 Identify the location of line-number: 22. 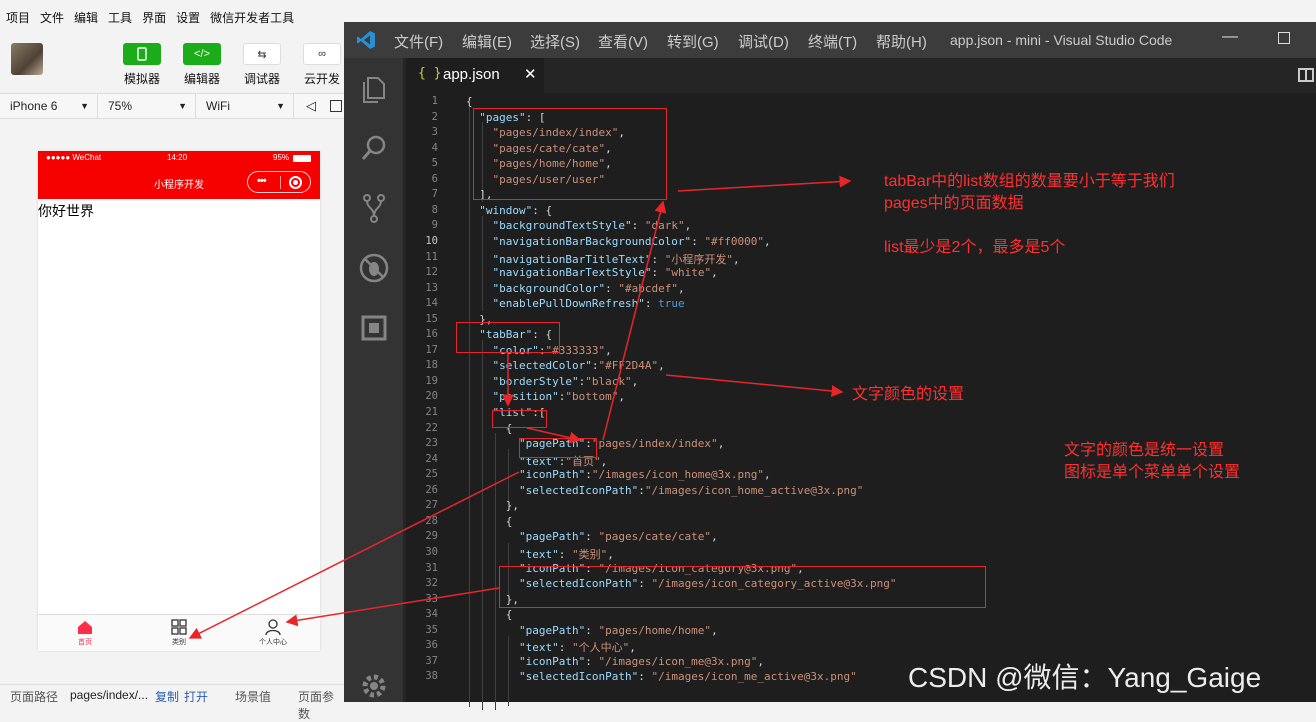
(431, 427).